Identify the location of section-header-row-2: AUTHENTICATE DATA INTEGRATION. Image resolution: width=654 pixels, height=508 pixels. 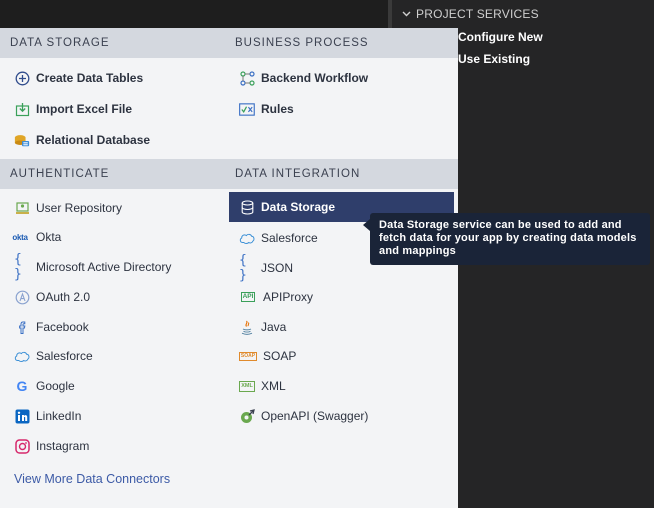
(229, 174).